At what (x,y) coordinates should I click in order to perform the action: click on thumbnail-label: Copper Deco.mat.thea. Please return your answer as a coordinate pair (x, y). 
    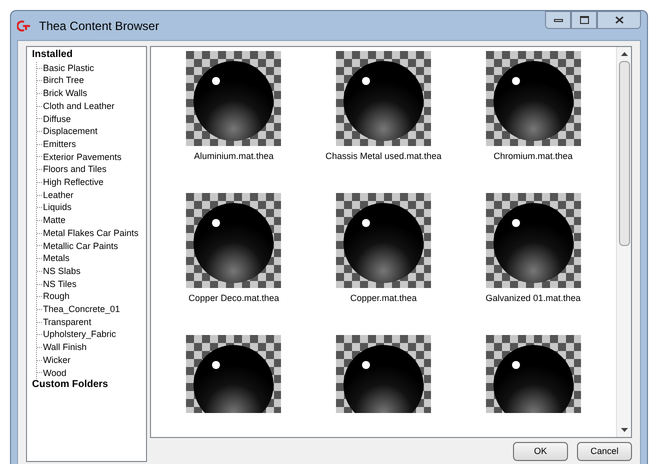
    Looking at the image, I should click on (234, 298).